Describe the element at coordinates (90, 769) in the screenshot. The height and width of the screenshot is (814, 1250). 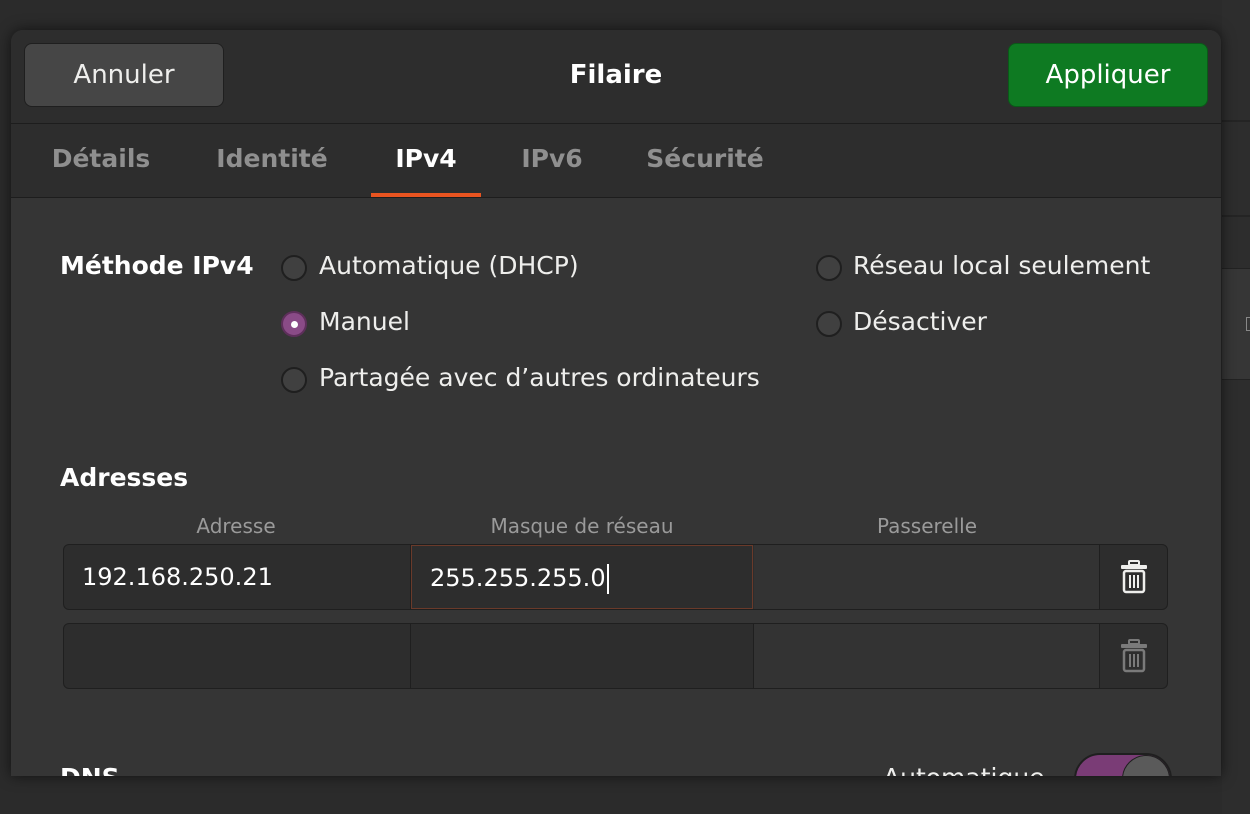
I see `dns-label: DNS` at that location.